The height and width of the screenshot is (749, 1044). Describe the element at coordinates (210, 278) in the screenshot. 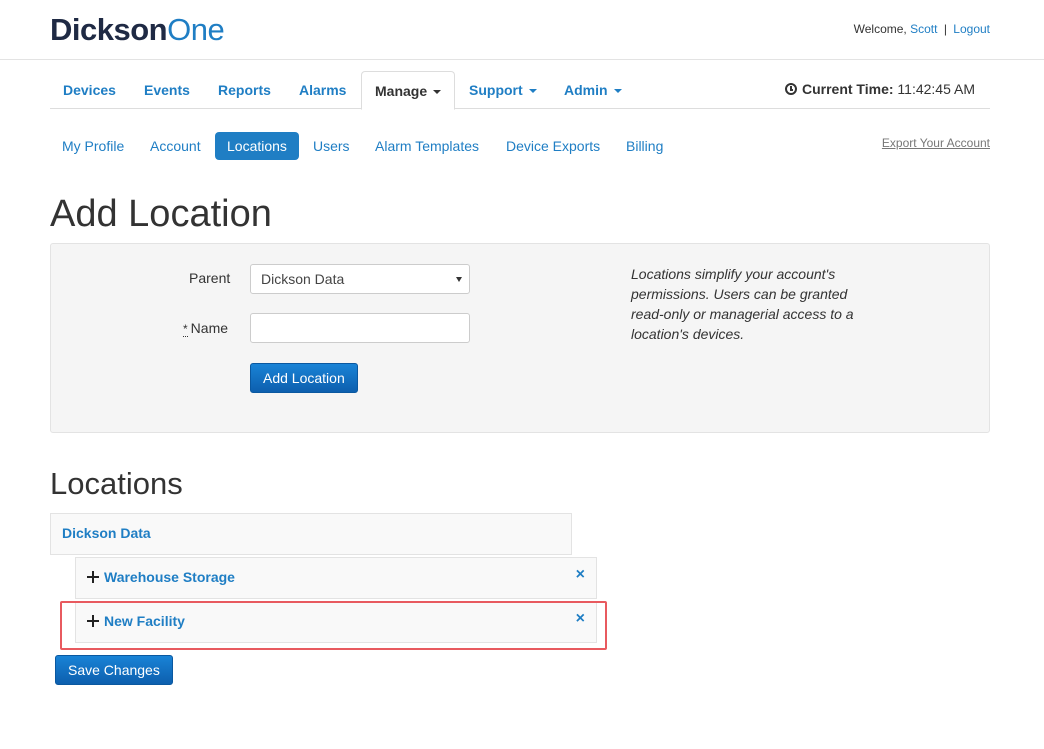

I see `parent-label: Parent` at that location.